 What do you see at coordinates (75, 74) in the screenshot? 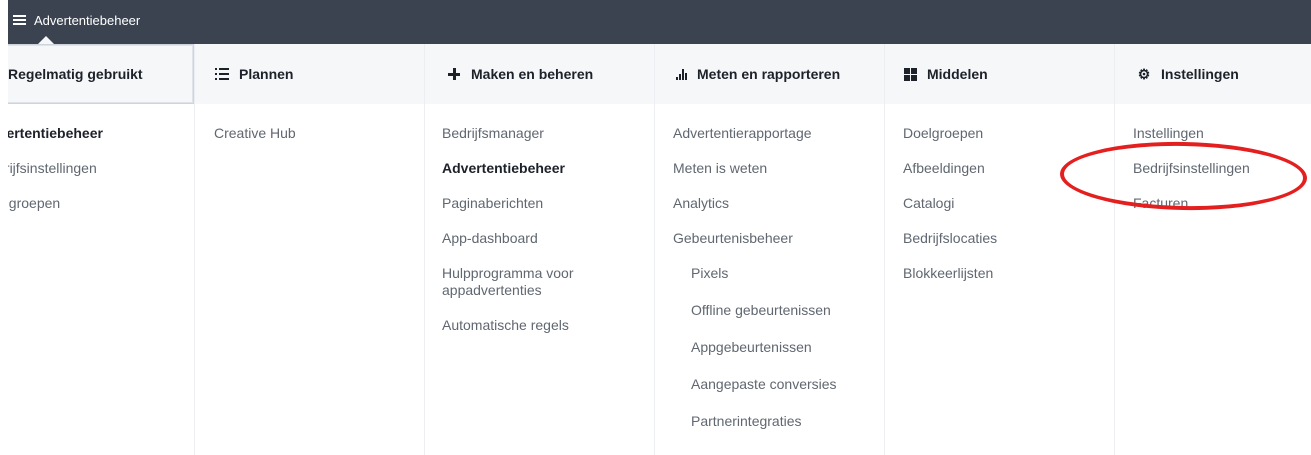
I see `column-title-recent: Regelmatig gebruikt` at bounding box center [75, 74].